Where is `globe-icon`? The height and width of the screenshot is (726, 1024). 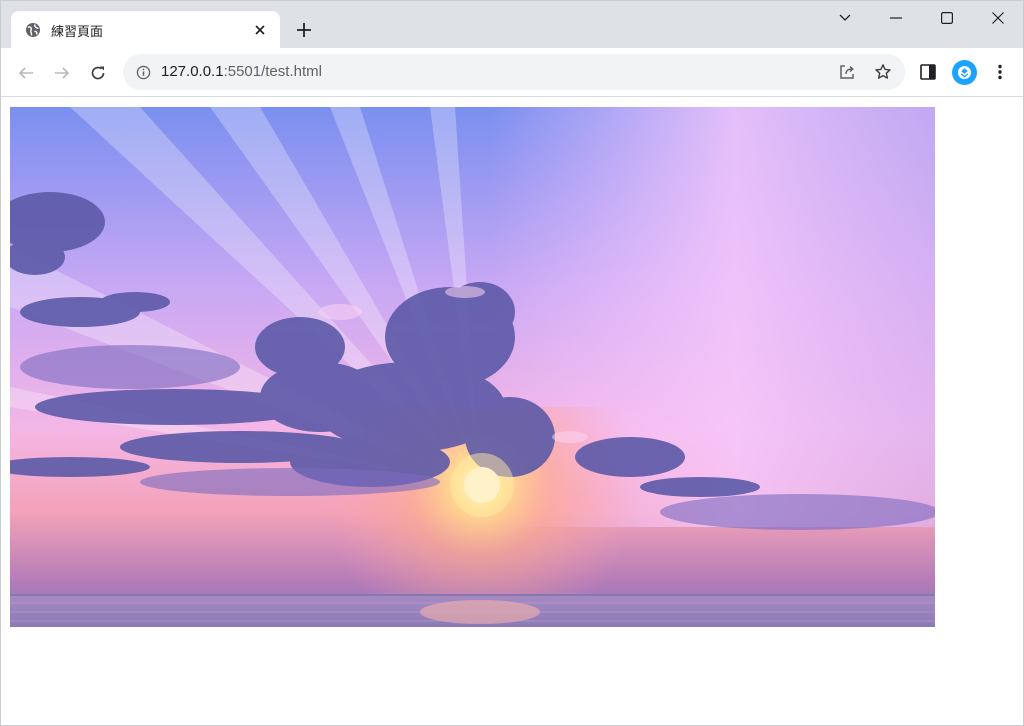 globe-icon is located at coordinates (33, 30).